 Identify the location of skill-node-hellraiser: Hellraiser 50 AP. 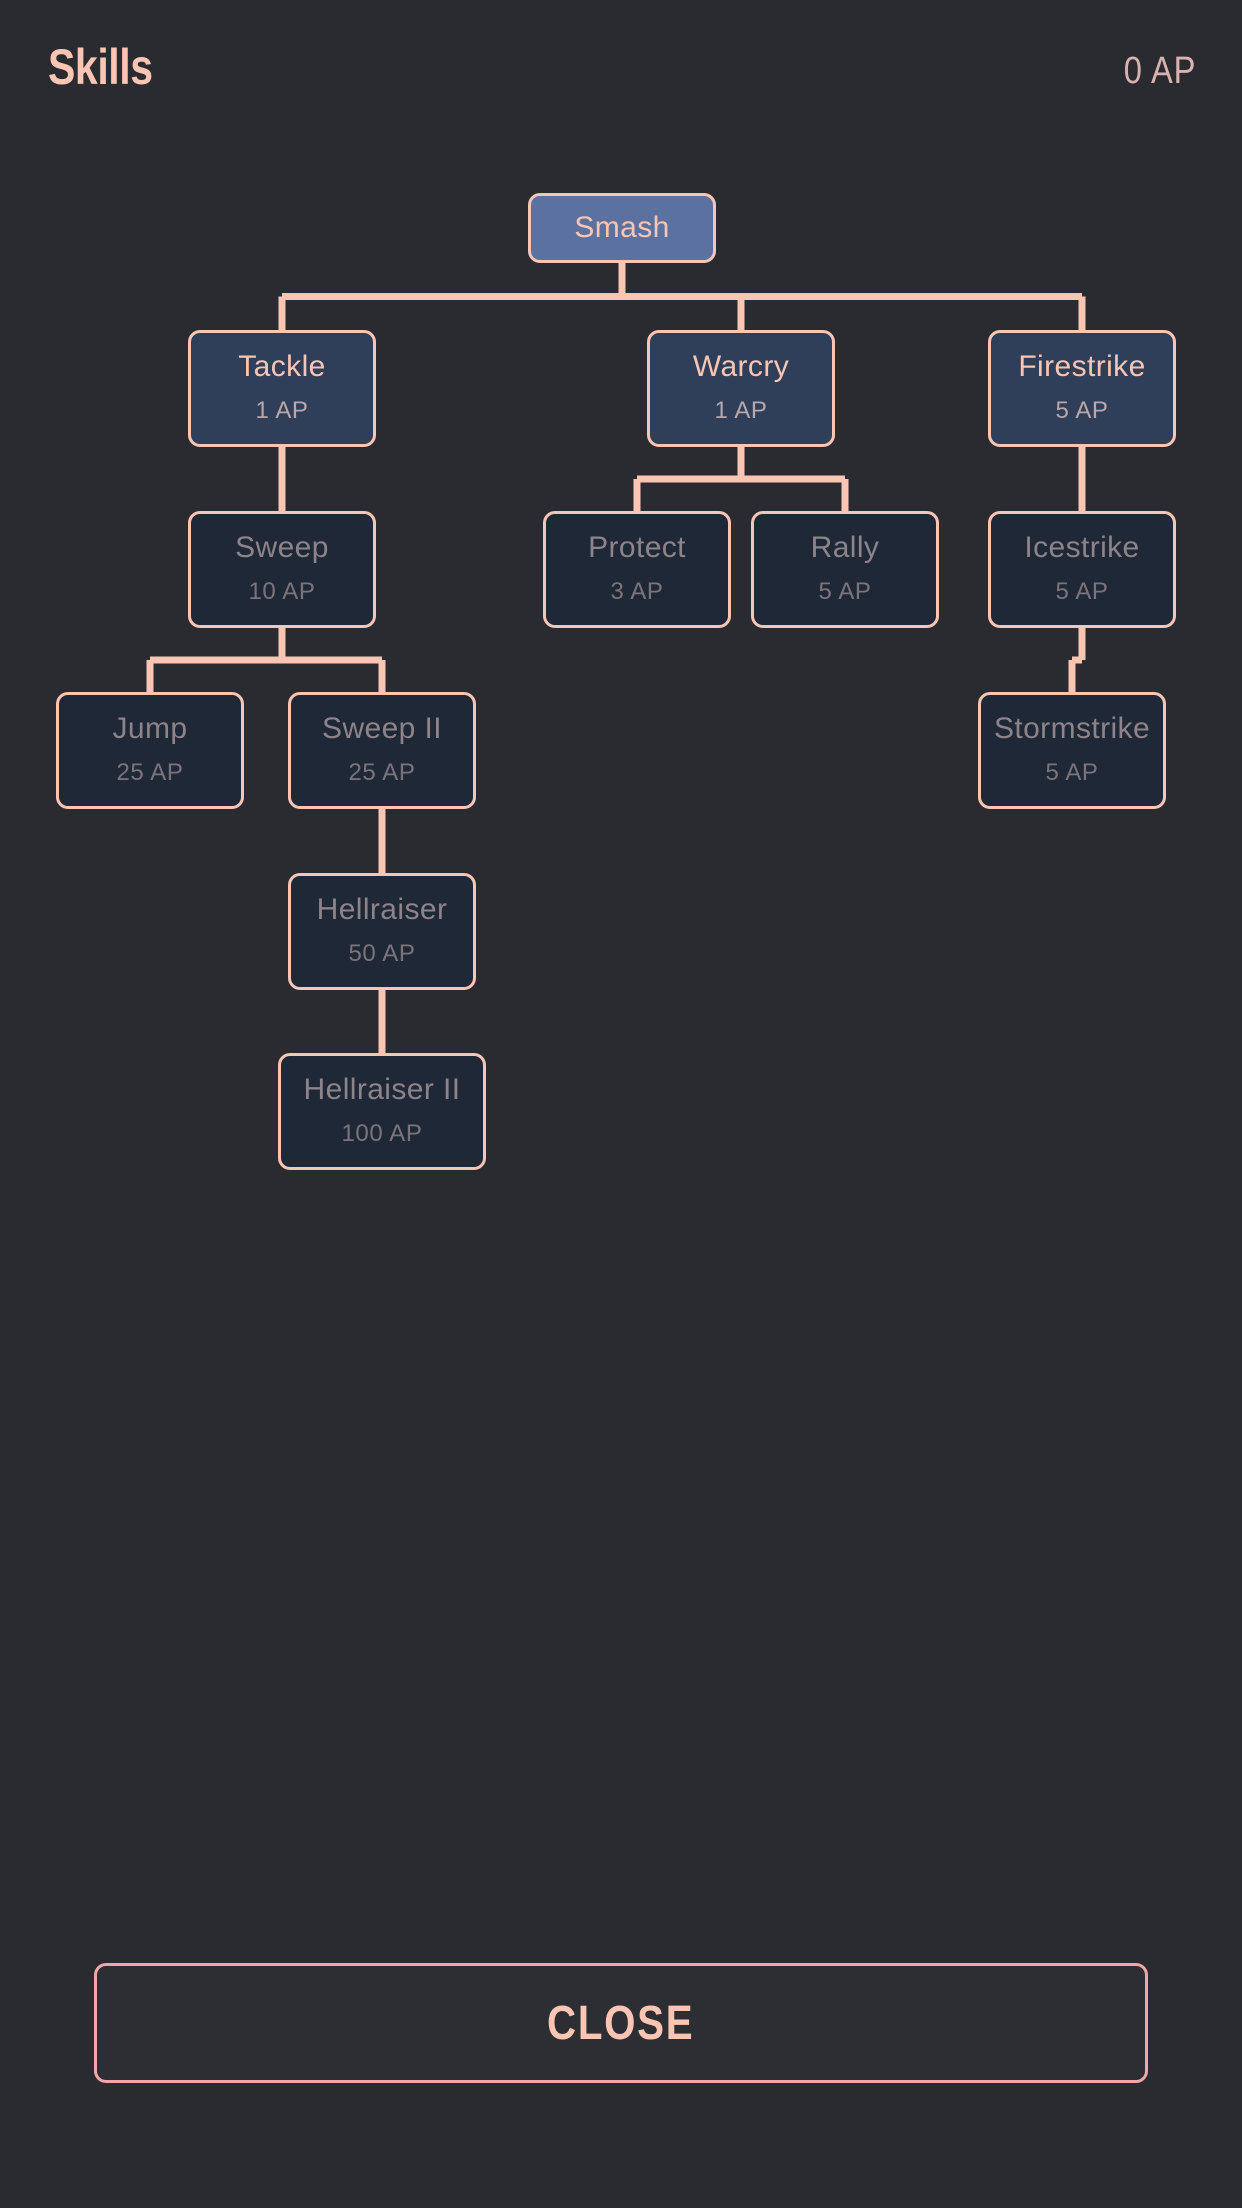
(382, 931).